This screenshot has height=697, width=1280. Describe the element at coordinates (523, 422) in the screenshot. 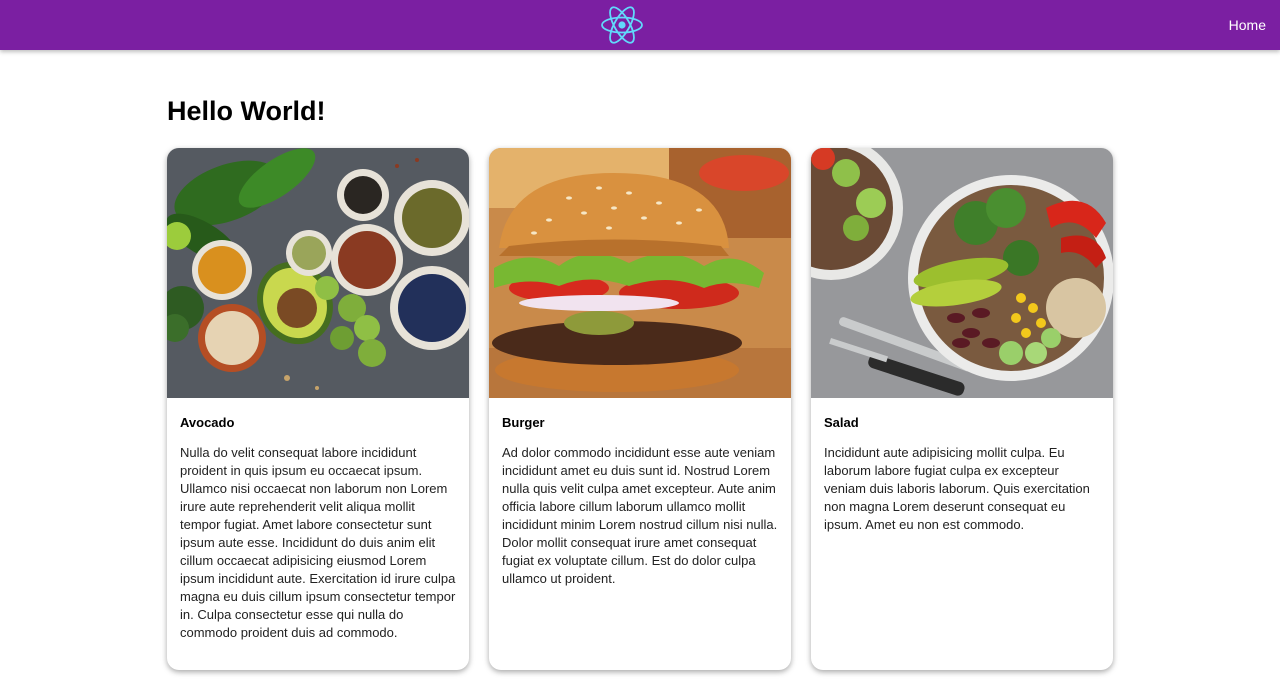

I see `card-title: Burger` at that location.